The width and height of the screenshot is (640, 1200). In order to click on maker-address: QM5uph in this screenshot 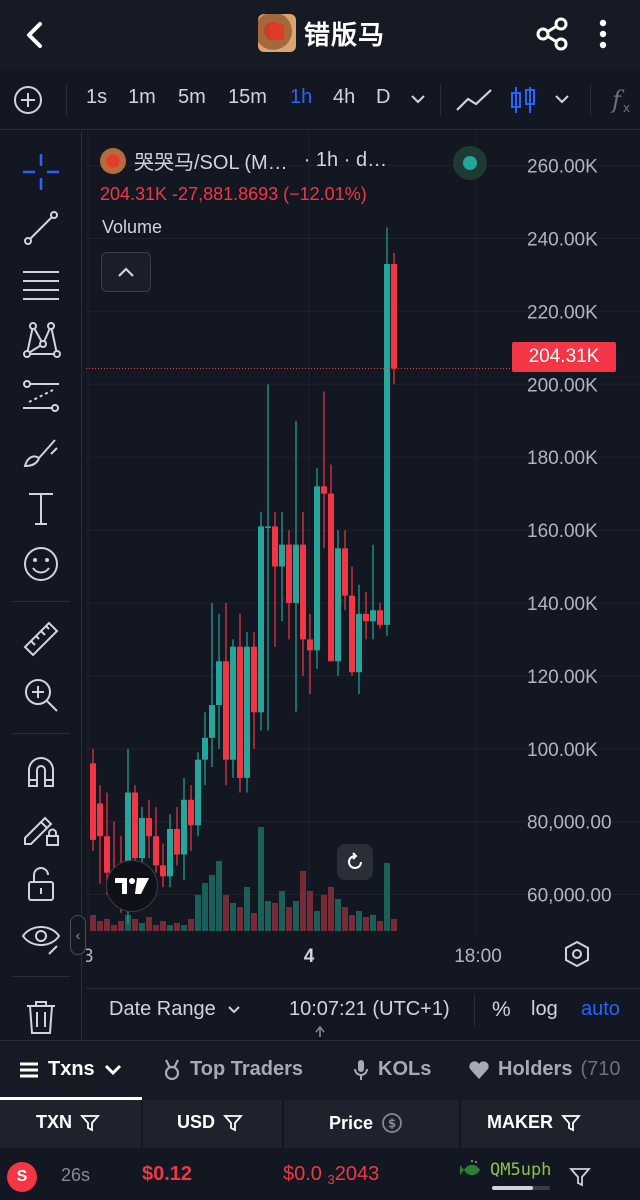, I will do `click(521, 1170)`.